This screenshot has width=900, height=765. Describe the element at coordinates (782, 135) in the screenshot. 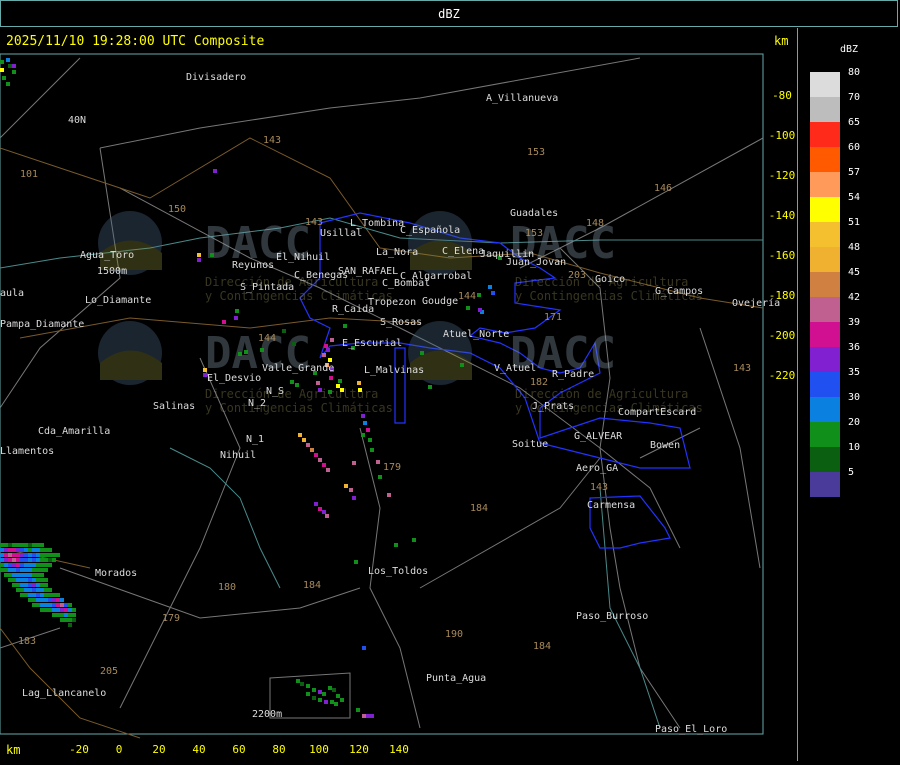

I see `y-tick-label: -100` at that location.